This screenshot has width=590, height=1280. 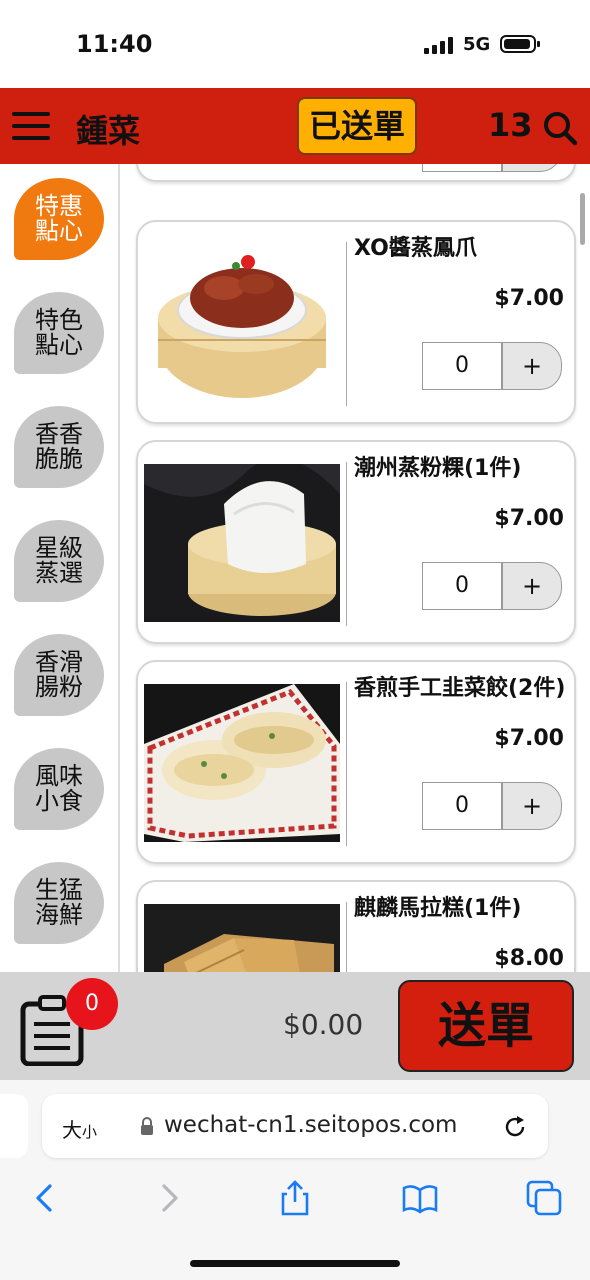 I want to click on order-total: $0.00, so click(x=323, y=1024).